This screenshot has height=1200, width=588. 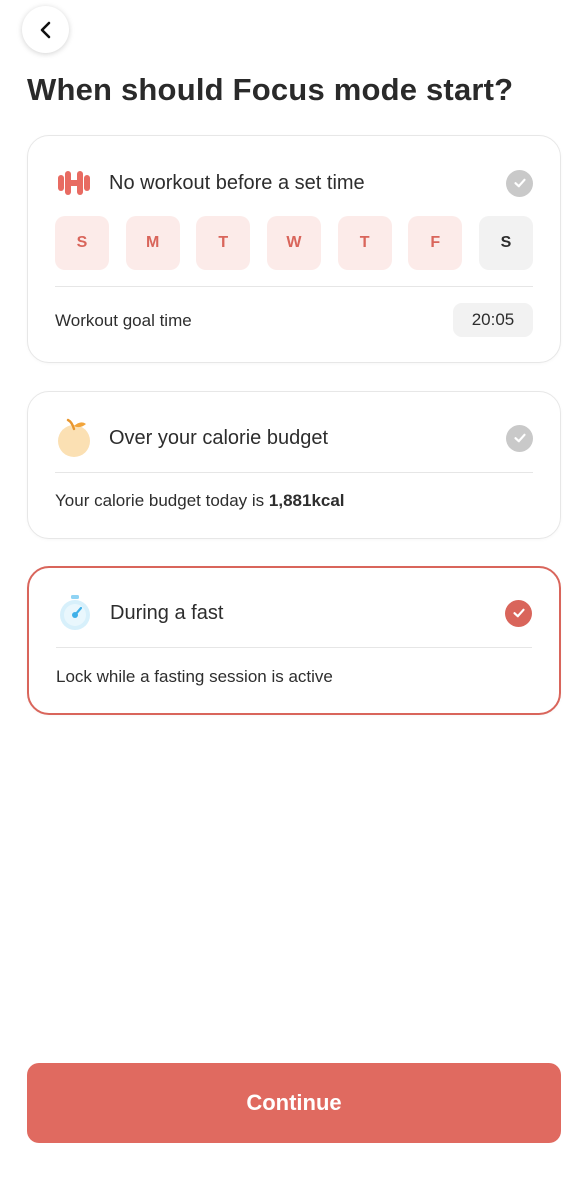 What do you see at coordinates (74, 437) in the screenshot?
I see `peach-icon` at bounding box center [74, 437].